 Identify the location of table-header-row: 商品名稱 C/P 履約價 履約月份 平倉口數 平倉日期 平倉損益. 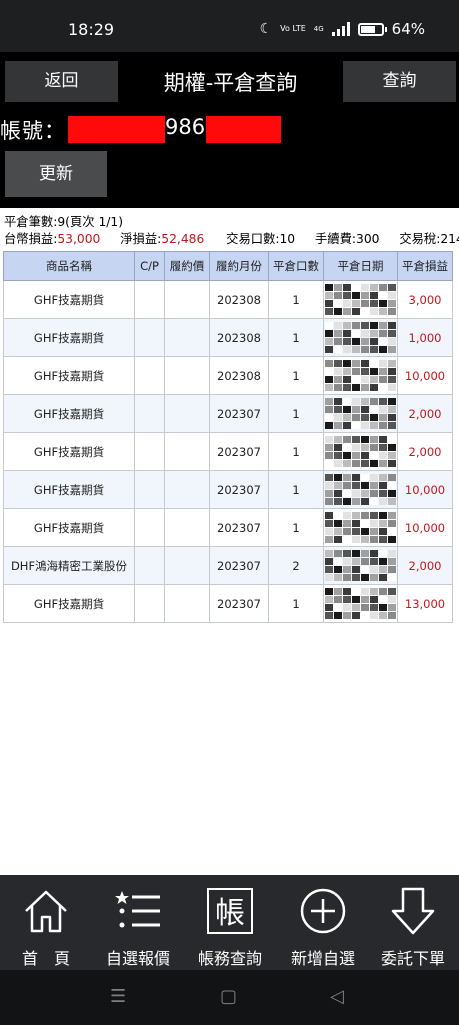
(228, 266).